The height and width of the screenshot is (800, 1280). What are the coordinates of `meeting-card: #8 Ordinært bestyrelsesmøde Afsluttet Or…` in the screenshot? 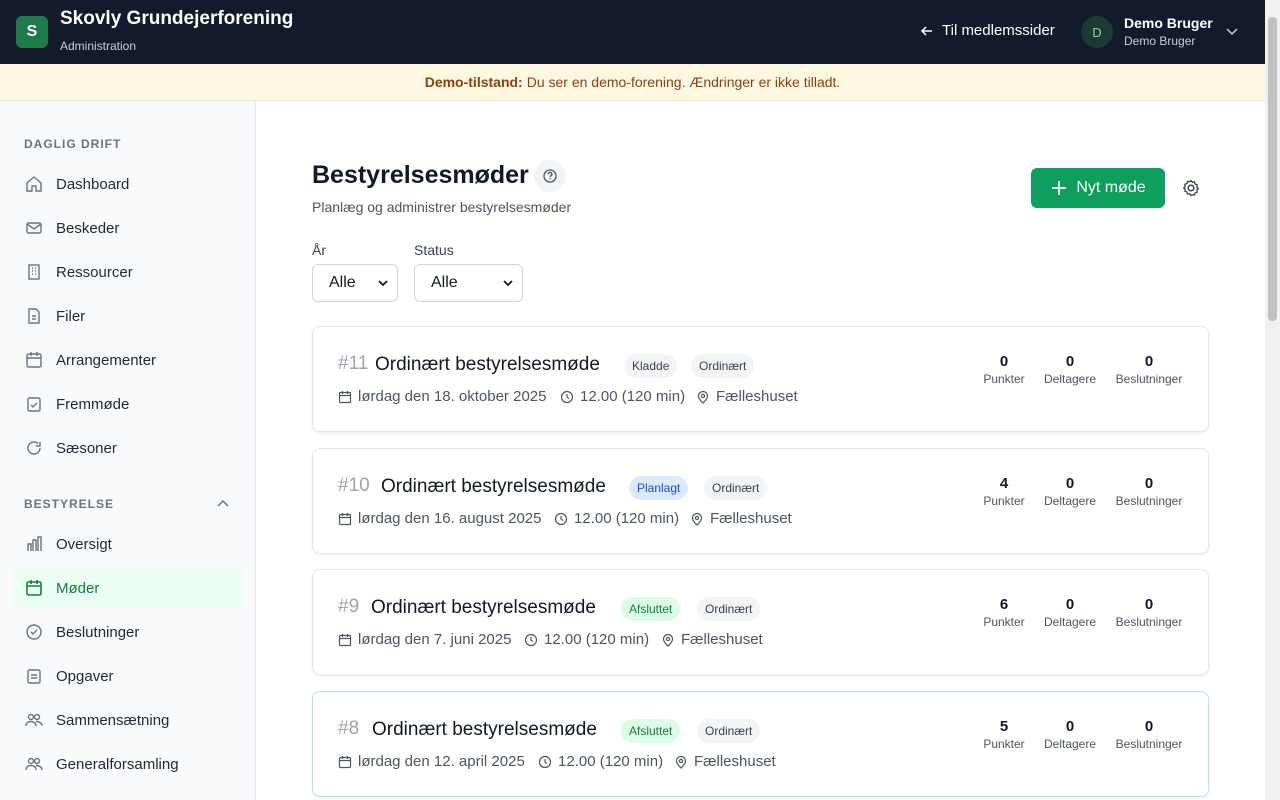 It's located at (760, 744).